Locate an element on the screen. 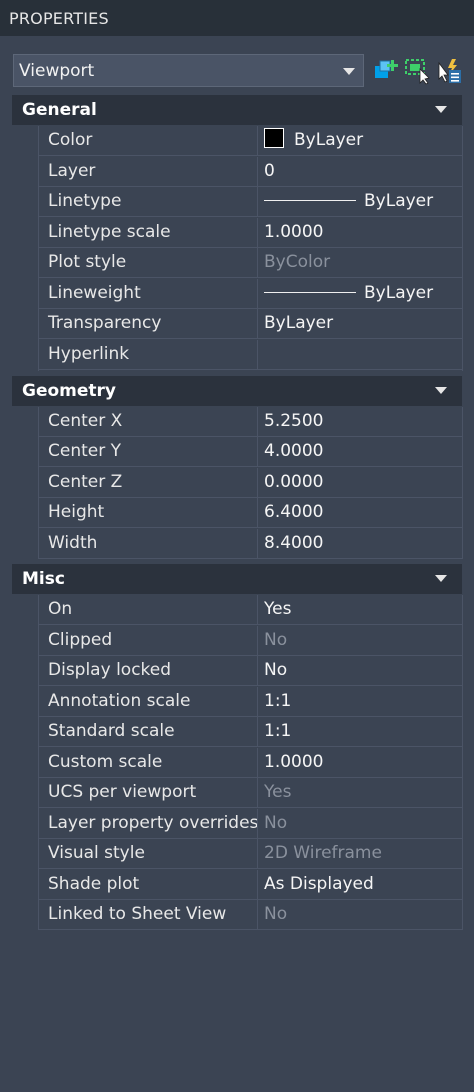  section-title: Misc is located at coordinates (43, 579).